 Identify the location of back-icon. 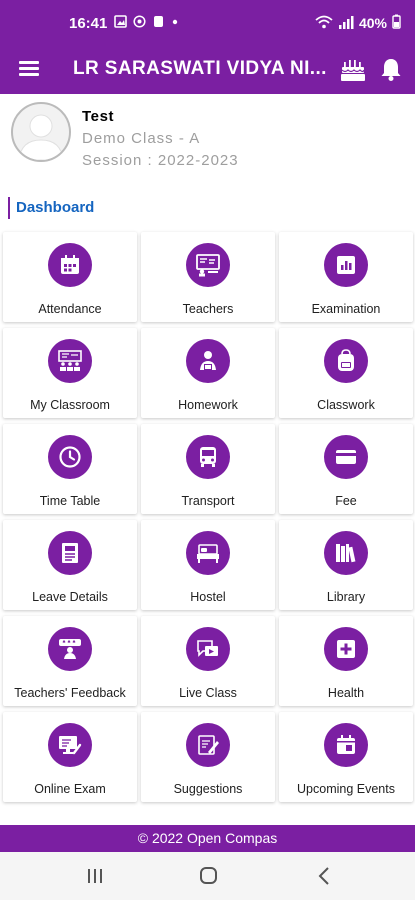
(325, 876).